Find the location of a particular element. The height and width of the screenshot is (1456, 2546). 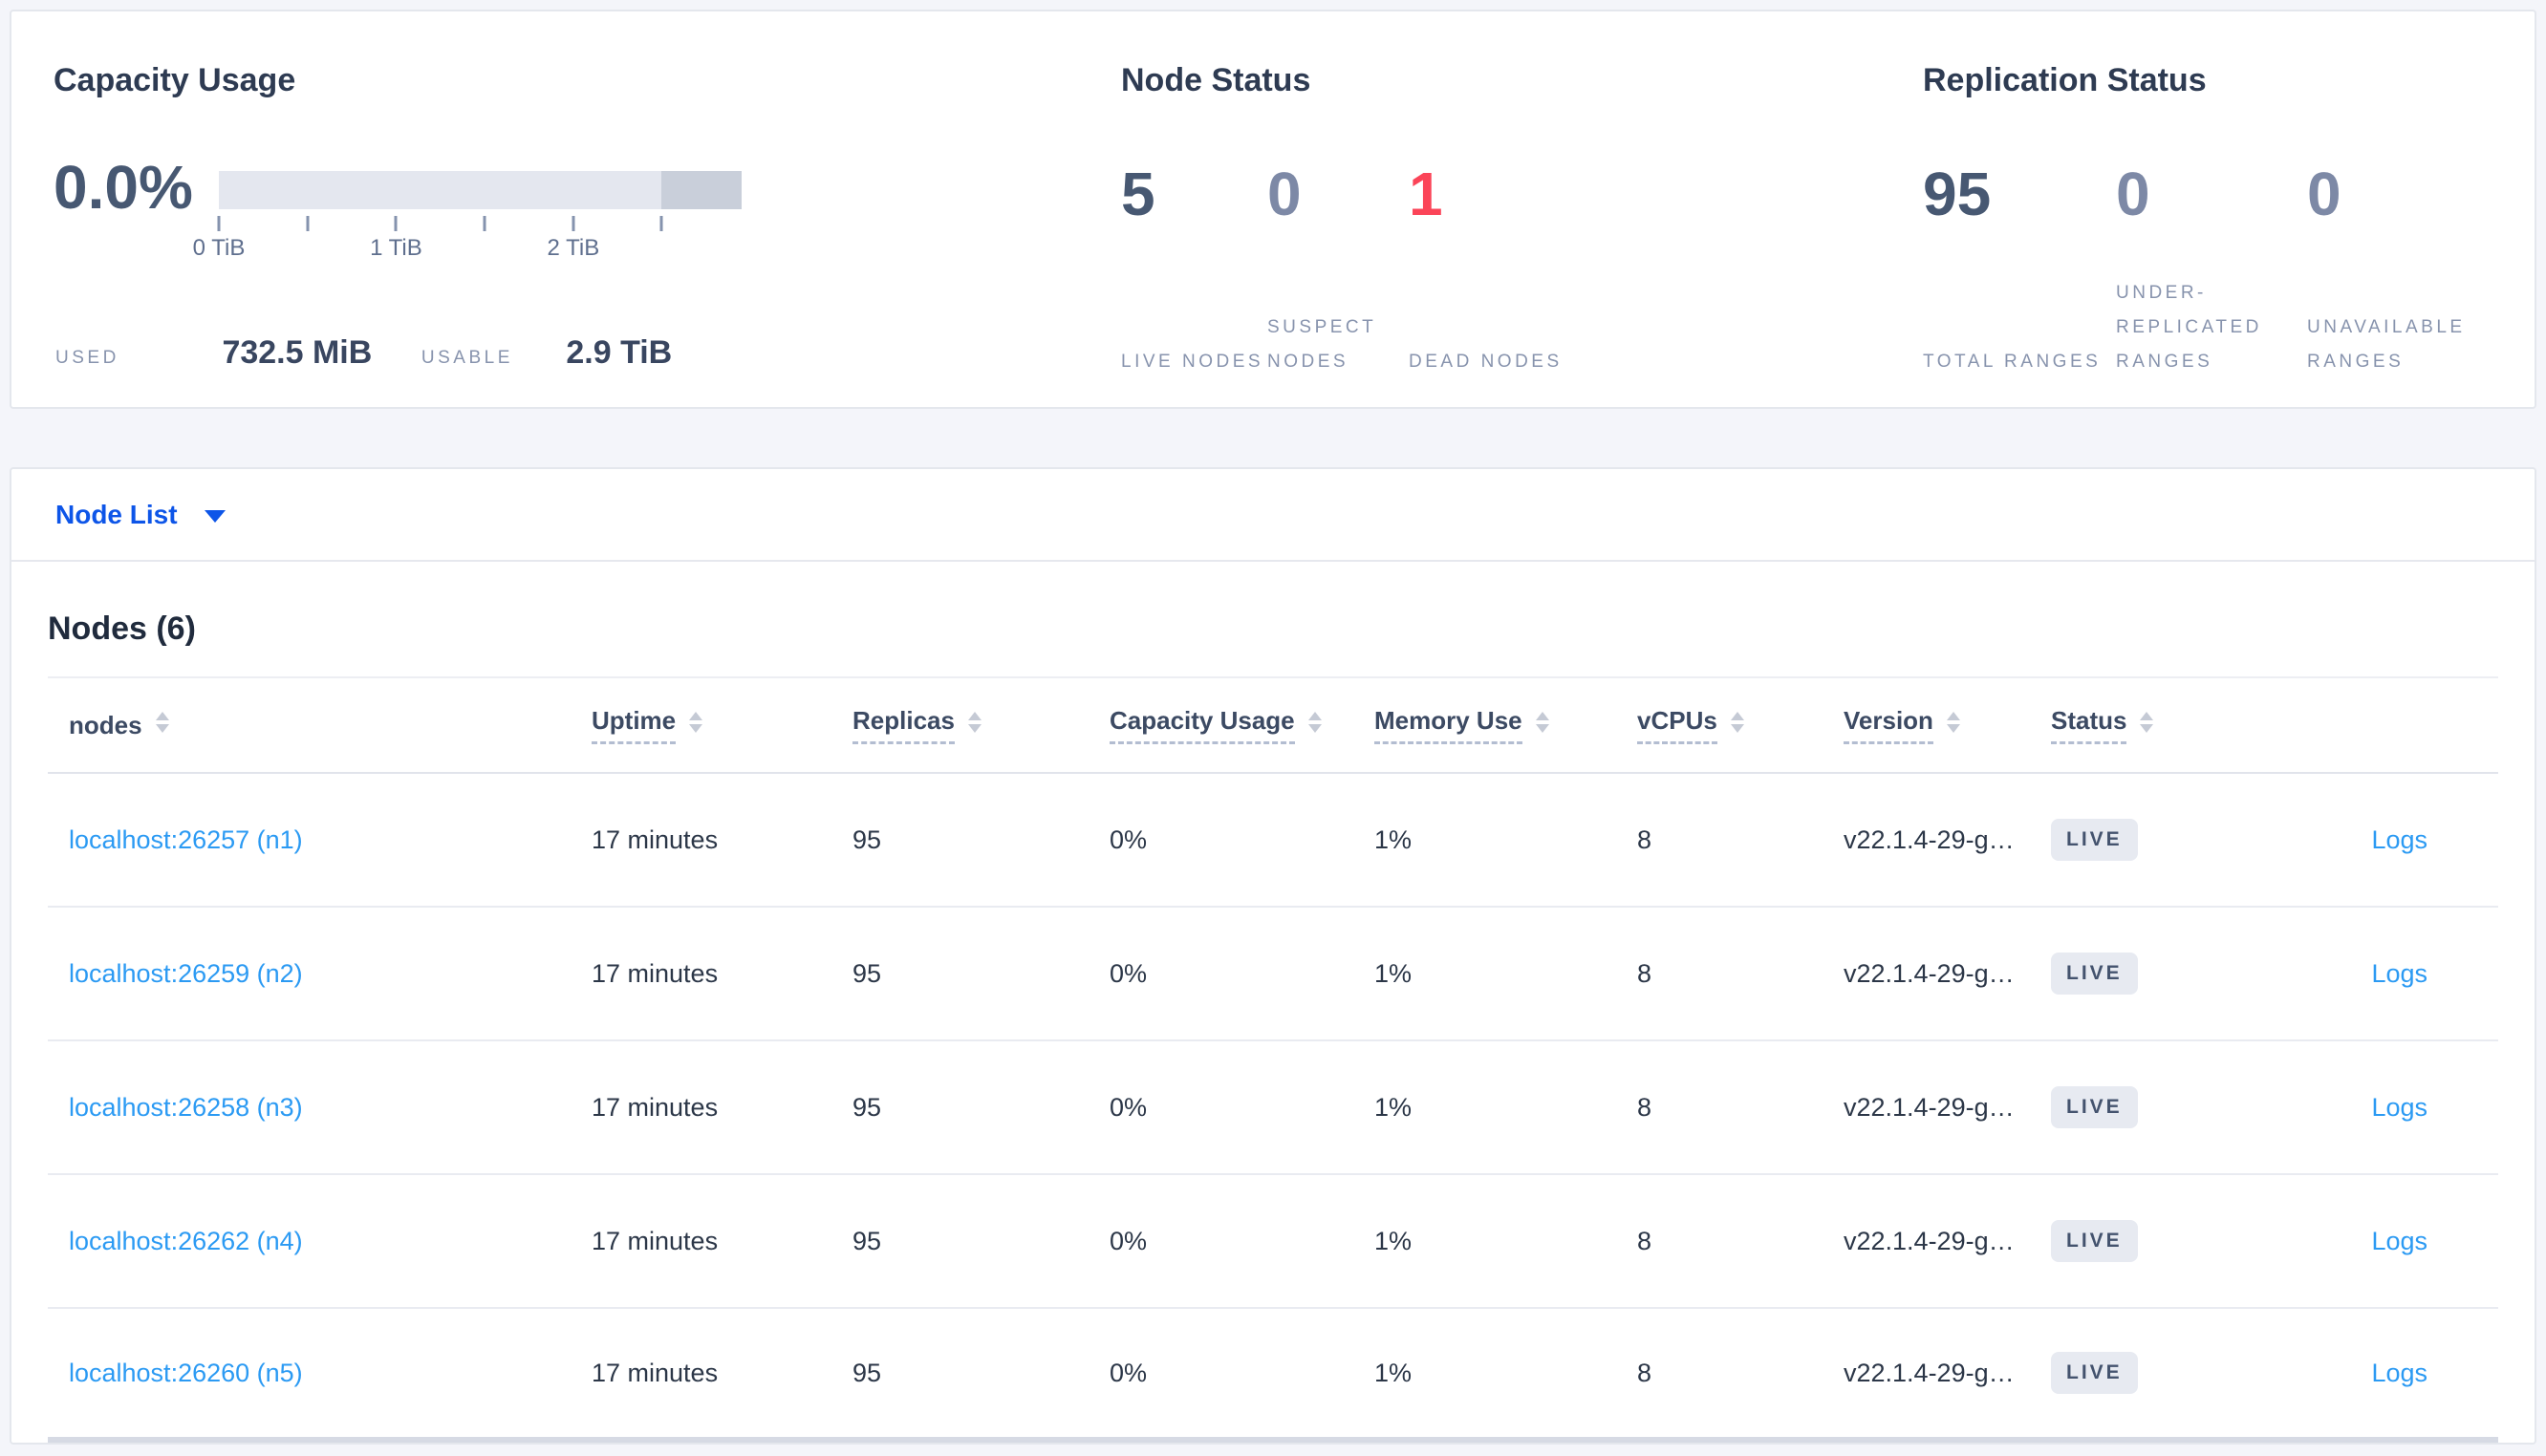

node-list-dropdown: Node List is located at coordinates (1273, 516).